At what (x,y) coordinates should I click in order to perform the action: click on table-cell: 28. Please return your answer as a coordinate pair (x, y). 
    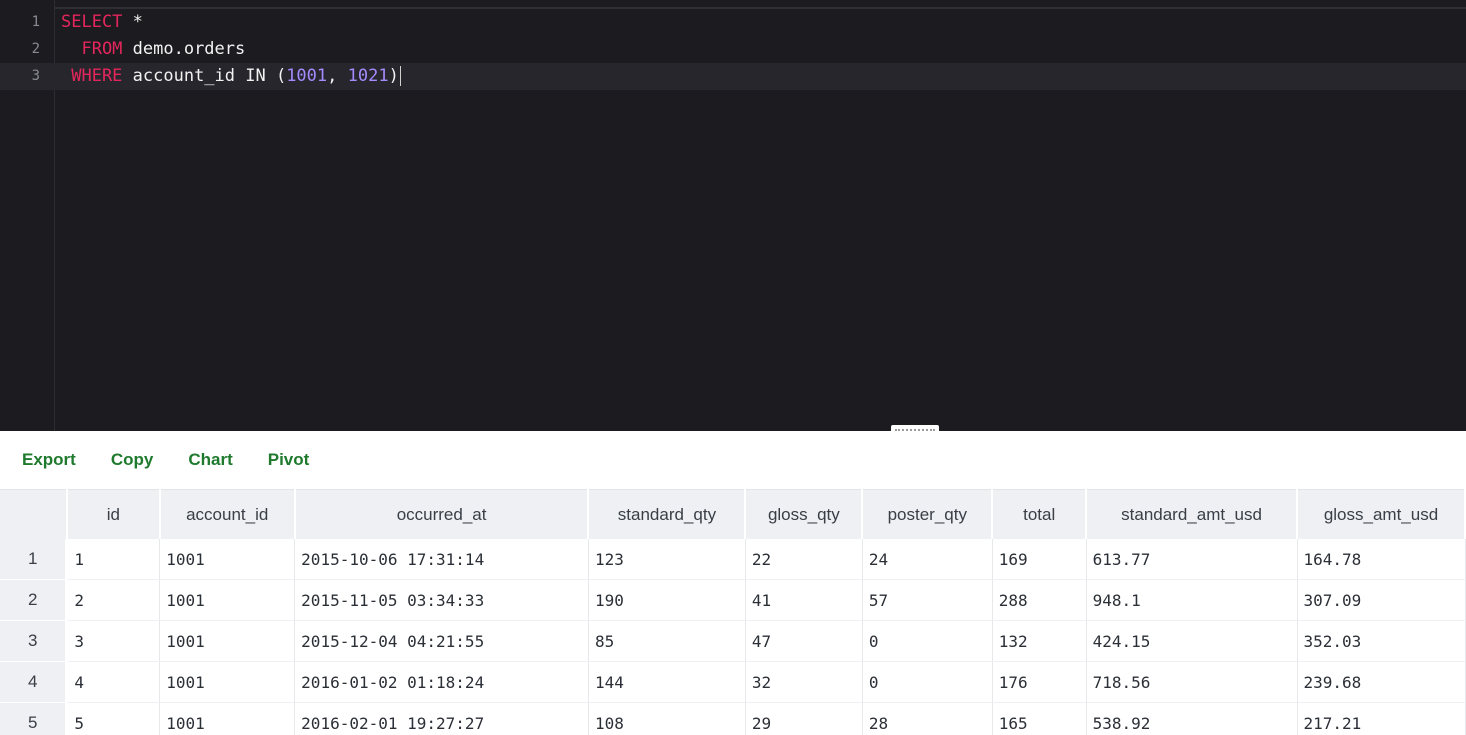
    Looking at the image, I should click on (927, 718).